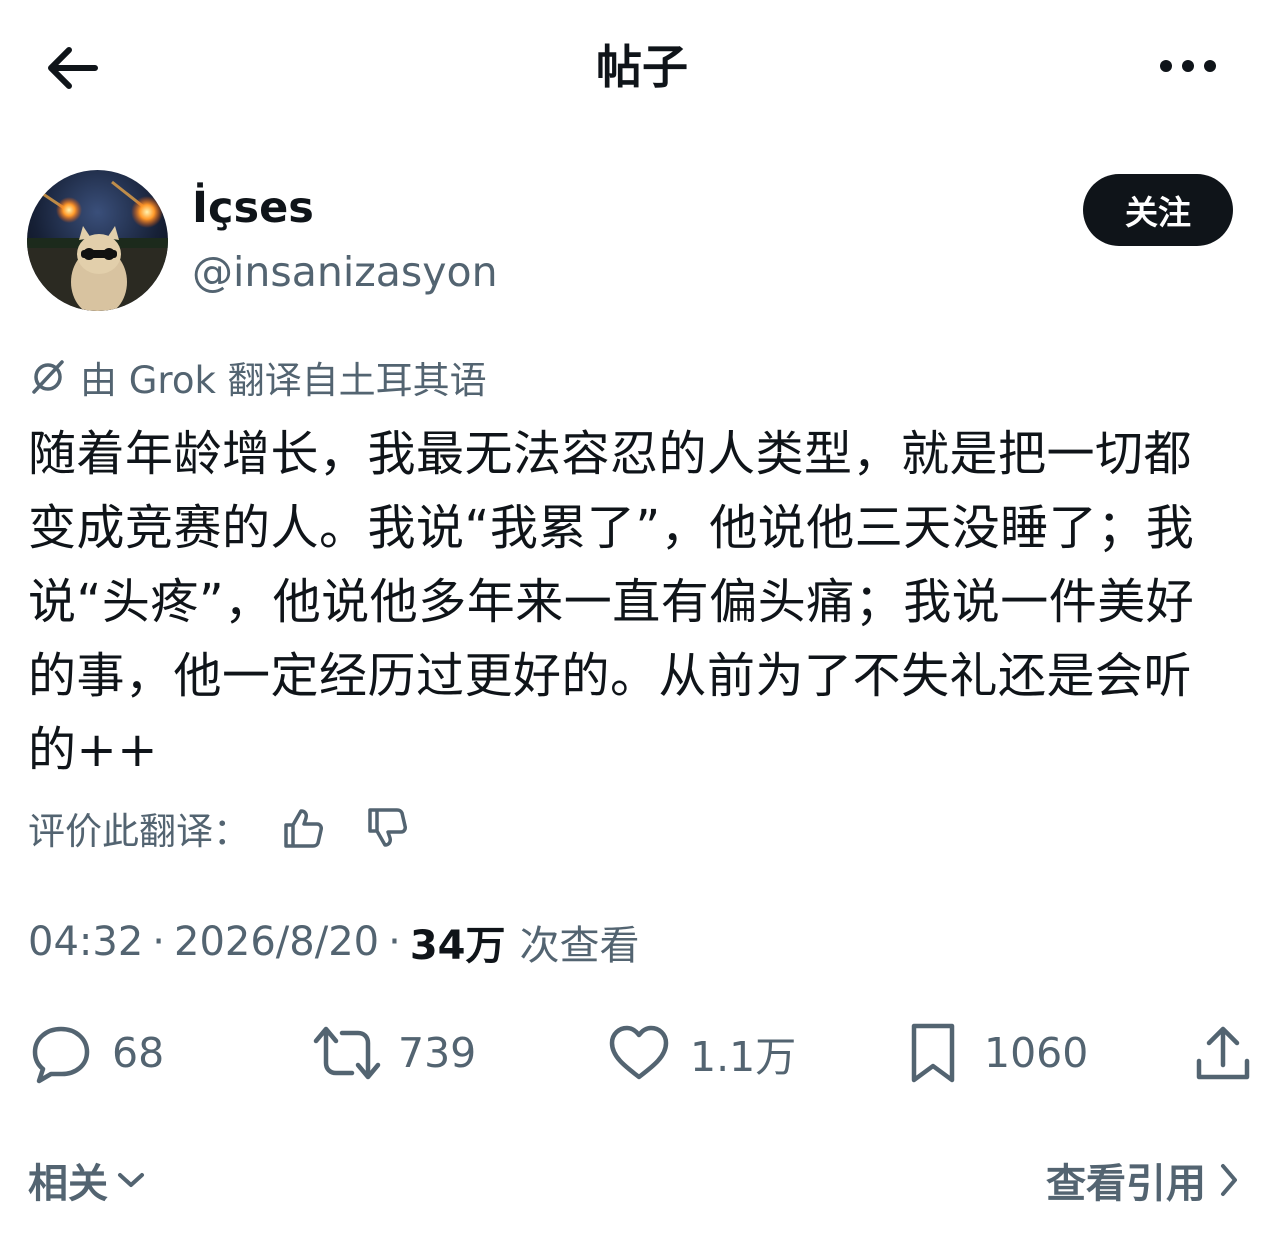 The height and width of the screenshot is (1248, 1284). I want to click on action-bar: 68 739 1.1万 1060, so click(642, 1053).